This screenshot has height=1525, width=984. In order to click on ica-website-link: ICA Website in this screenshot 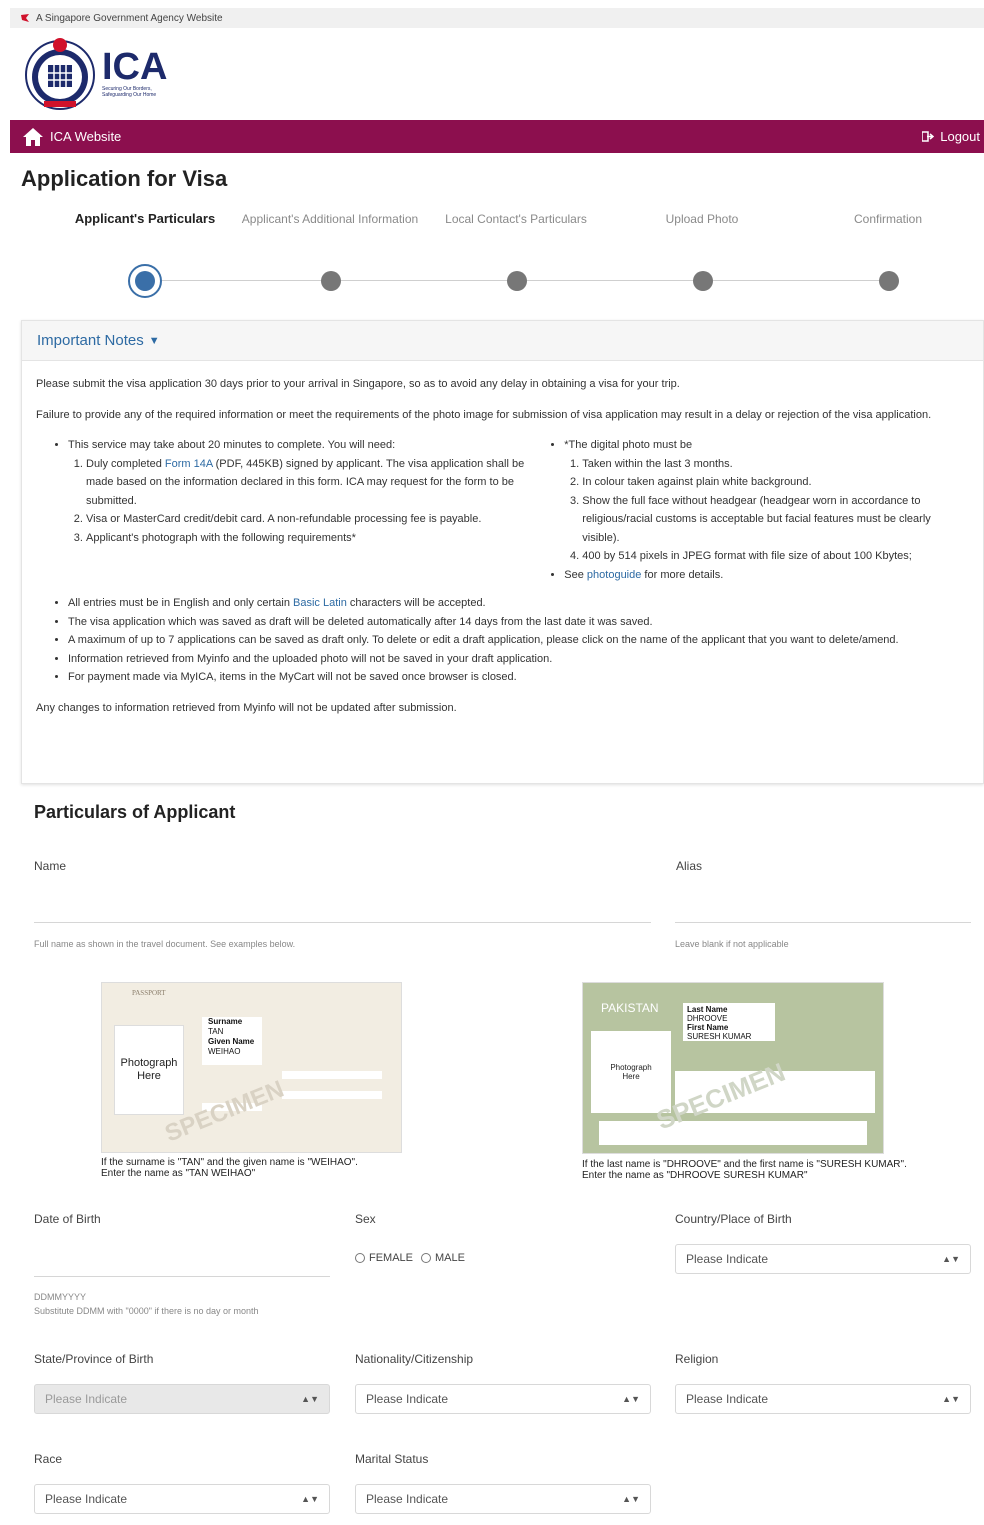, I will do `click(71, 137)`.